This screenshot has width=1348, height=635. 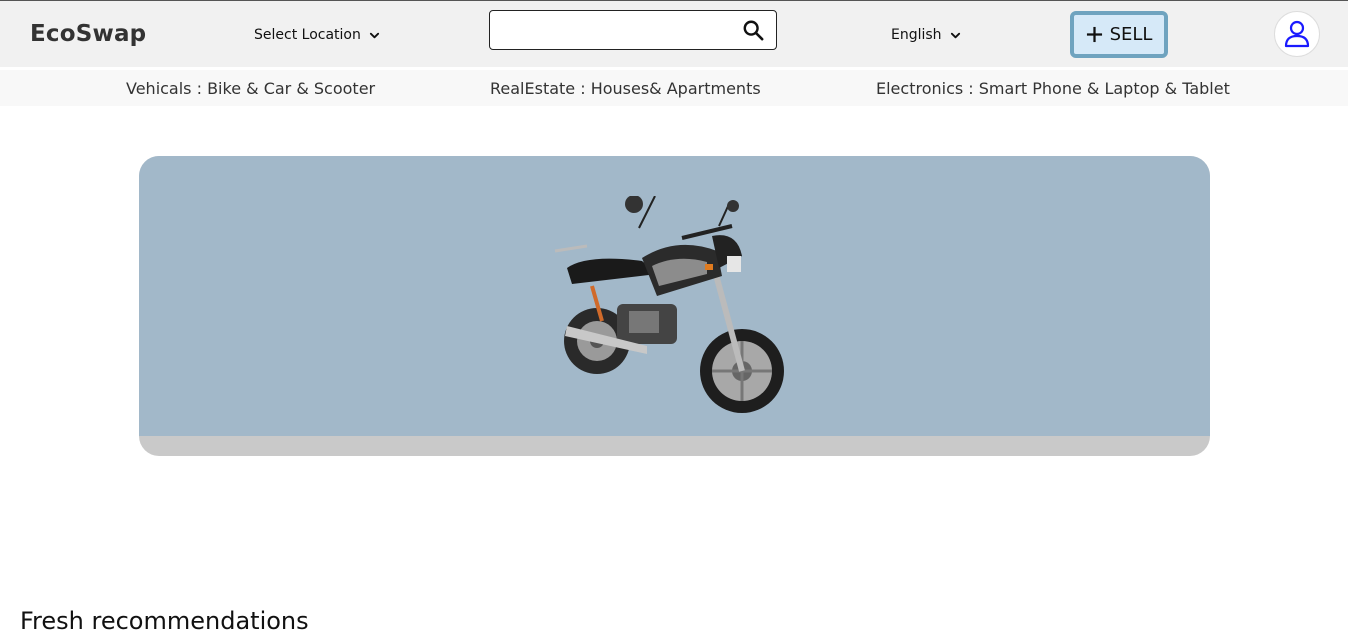 What do you see at coordinates (164, 621) in the screenshot?
I see `section-title: Fresh recommendations` at bounding box center [164, 621].